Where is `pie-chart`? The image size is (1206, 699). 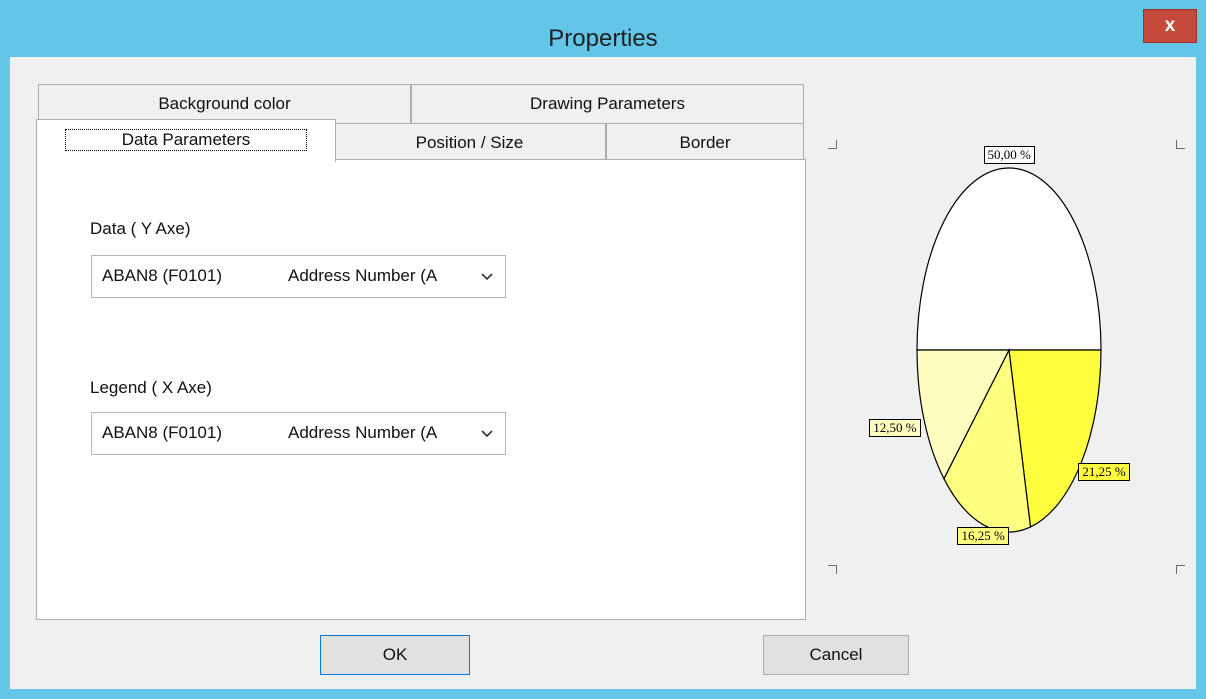 pie-chart is located at coordinates (1009, 350).